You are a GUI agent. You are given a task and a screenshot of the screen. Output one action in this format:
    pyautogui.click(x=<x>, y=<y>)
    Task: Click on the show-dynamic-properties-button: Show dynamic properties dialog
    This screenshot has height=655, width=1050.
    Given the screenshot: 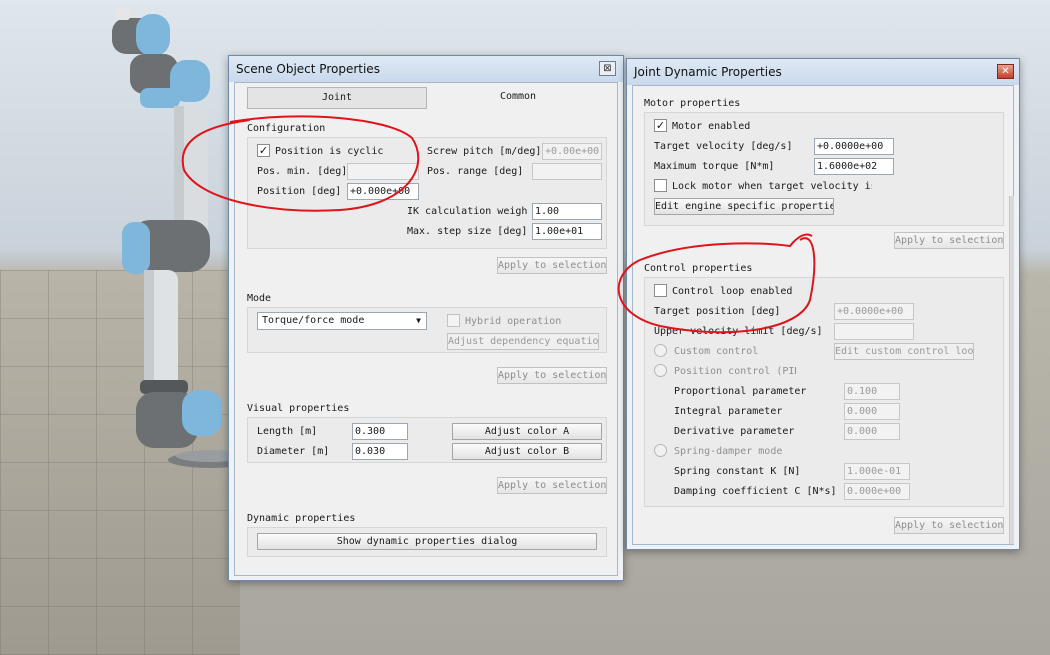 What is the action you would take?
    pyautogui.click(x=427, y=541)
    